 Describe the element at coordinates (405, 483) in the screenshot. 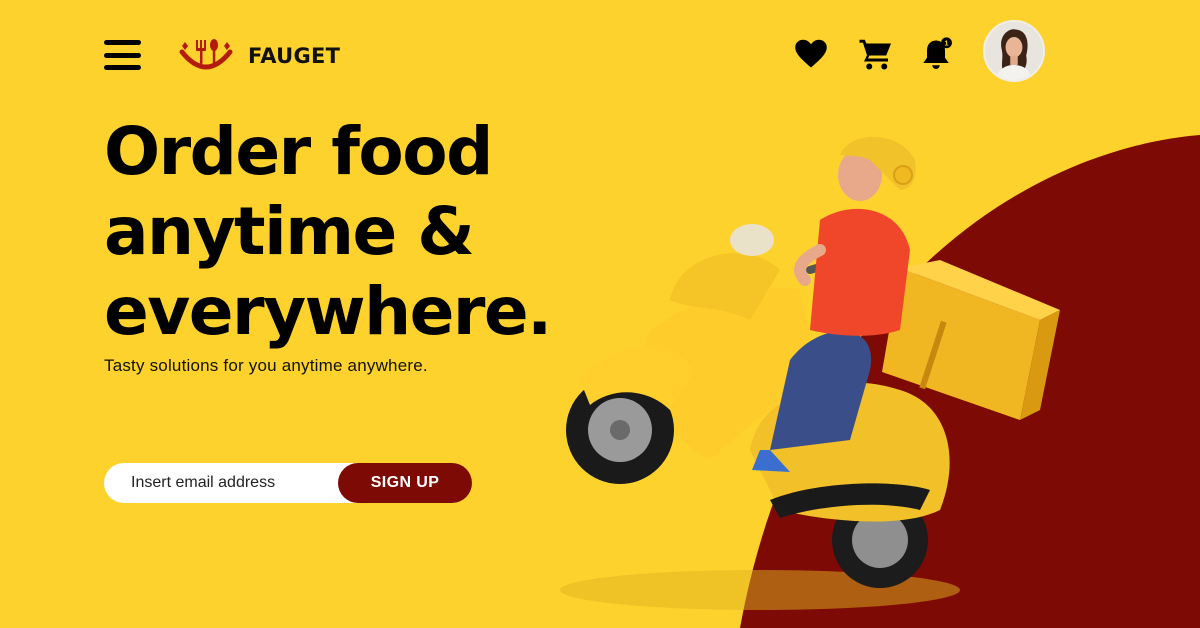

I see `sign-up-button: SIGN UP` at that location.